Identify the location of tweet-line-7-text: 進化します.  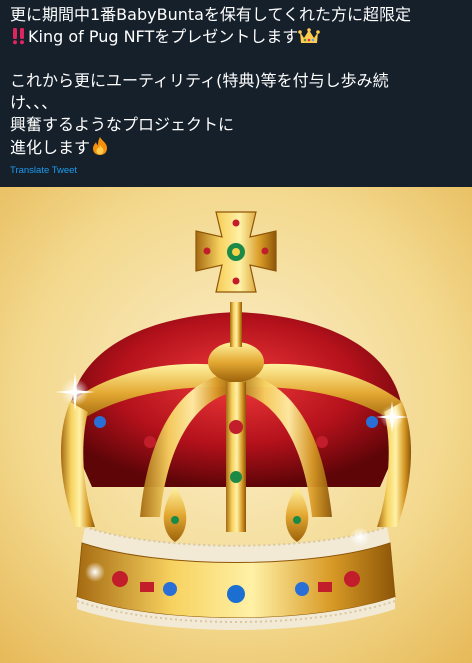
(50, 147).